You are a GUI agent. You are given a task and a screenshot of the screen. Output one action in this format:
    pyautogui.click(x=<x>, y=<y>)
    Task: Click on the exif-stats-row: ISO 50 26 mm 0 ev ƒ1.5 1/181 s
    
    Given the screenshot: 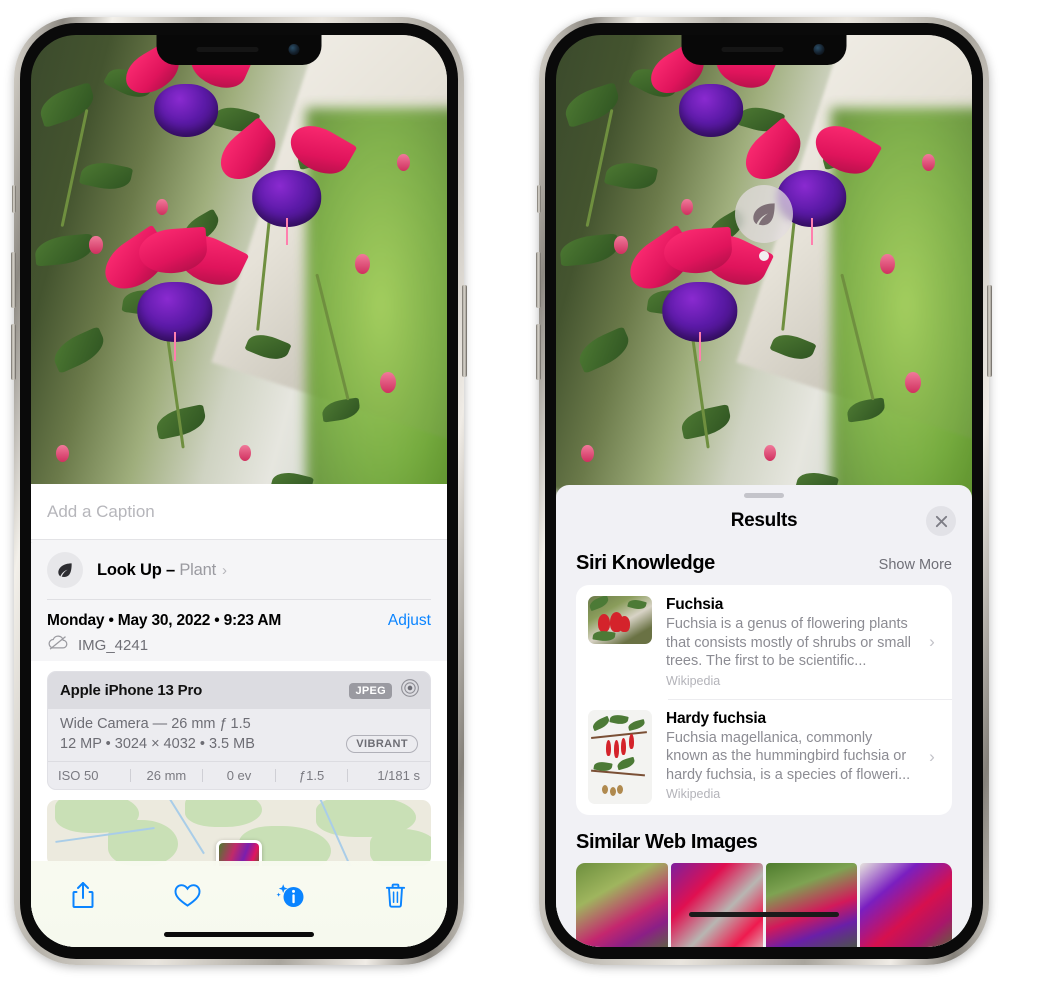 What is the action you would take?
    pyautogui.click(x=239, y=775)
    